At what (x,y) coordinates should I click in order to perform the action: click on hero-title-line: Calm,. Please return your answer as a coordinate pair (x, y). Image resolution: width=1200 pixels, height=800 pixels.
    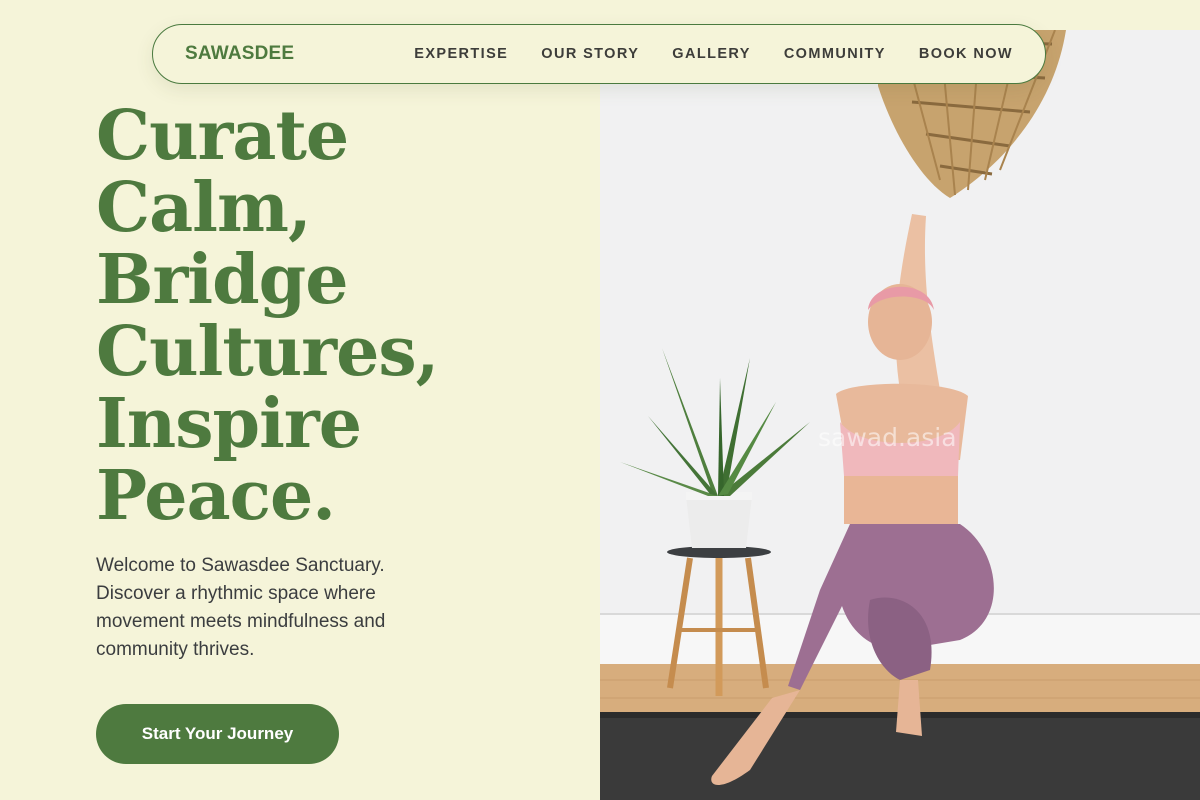
    Looking at the image, I should click on (204, 208).